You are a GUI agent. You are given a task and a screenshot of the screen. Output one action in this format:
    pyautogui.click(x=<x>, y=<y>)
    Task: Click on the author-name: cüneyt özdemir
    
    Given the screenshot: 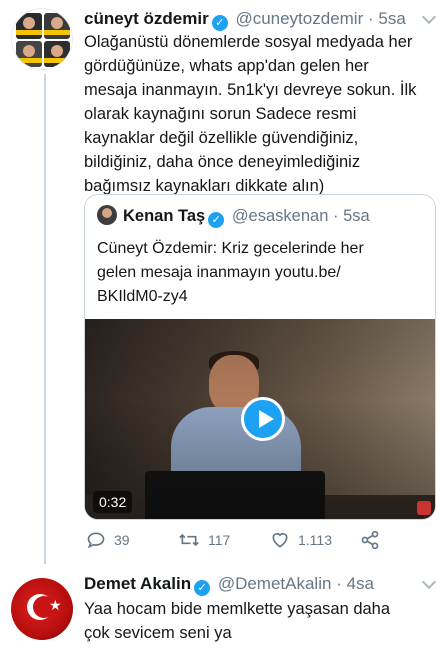 What is the action you would take?
    pyautogui.click(x=146, y=18)
    